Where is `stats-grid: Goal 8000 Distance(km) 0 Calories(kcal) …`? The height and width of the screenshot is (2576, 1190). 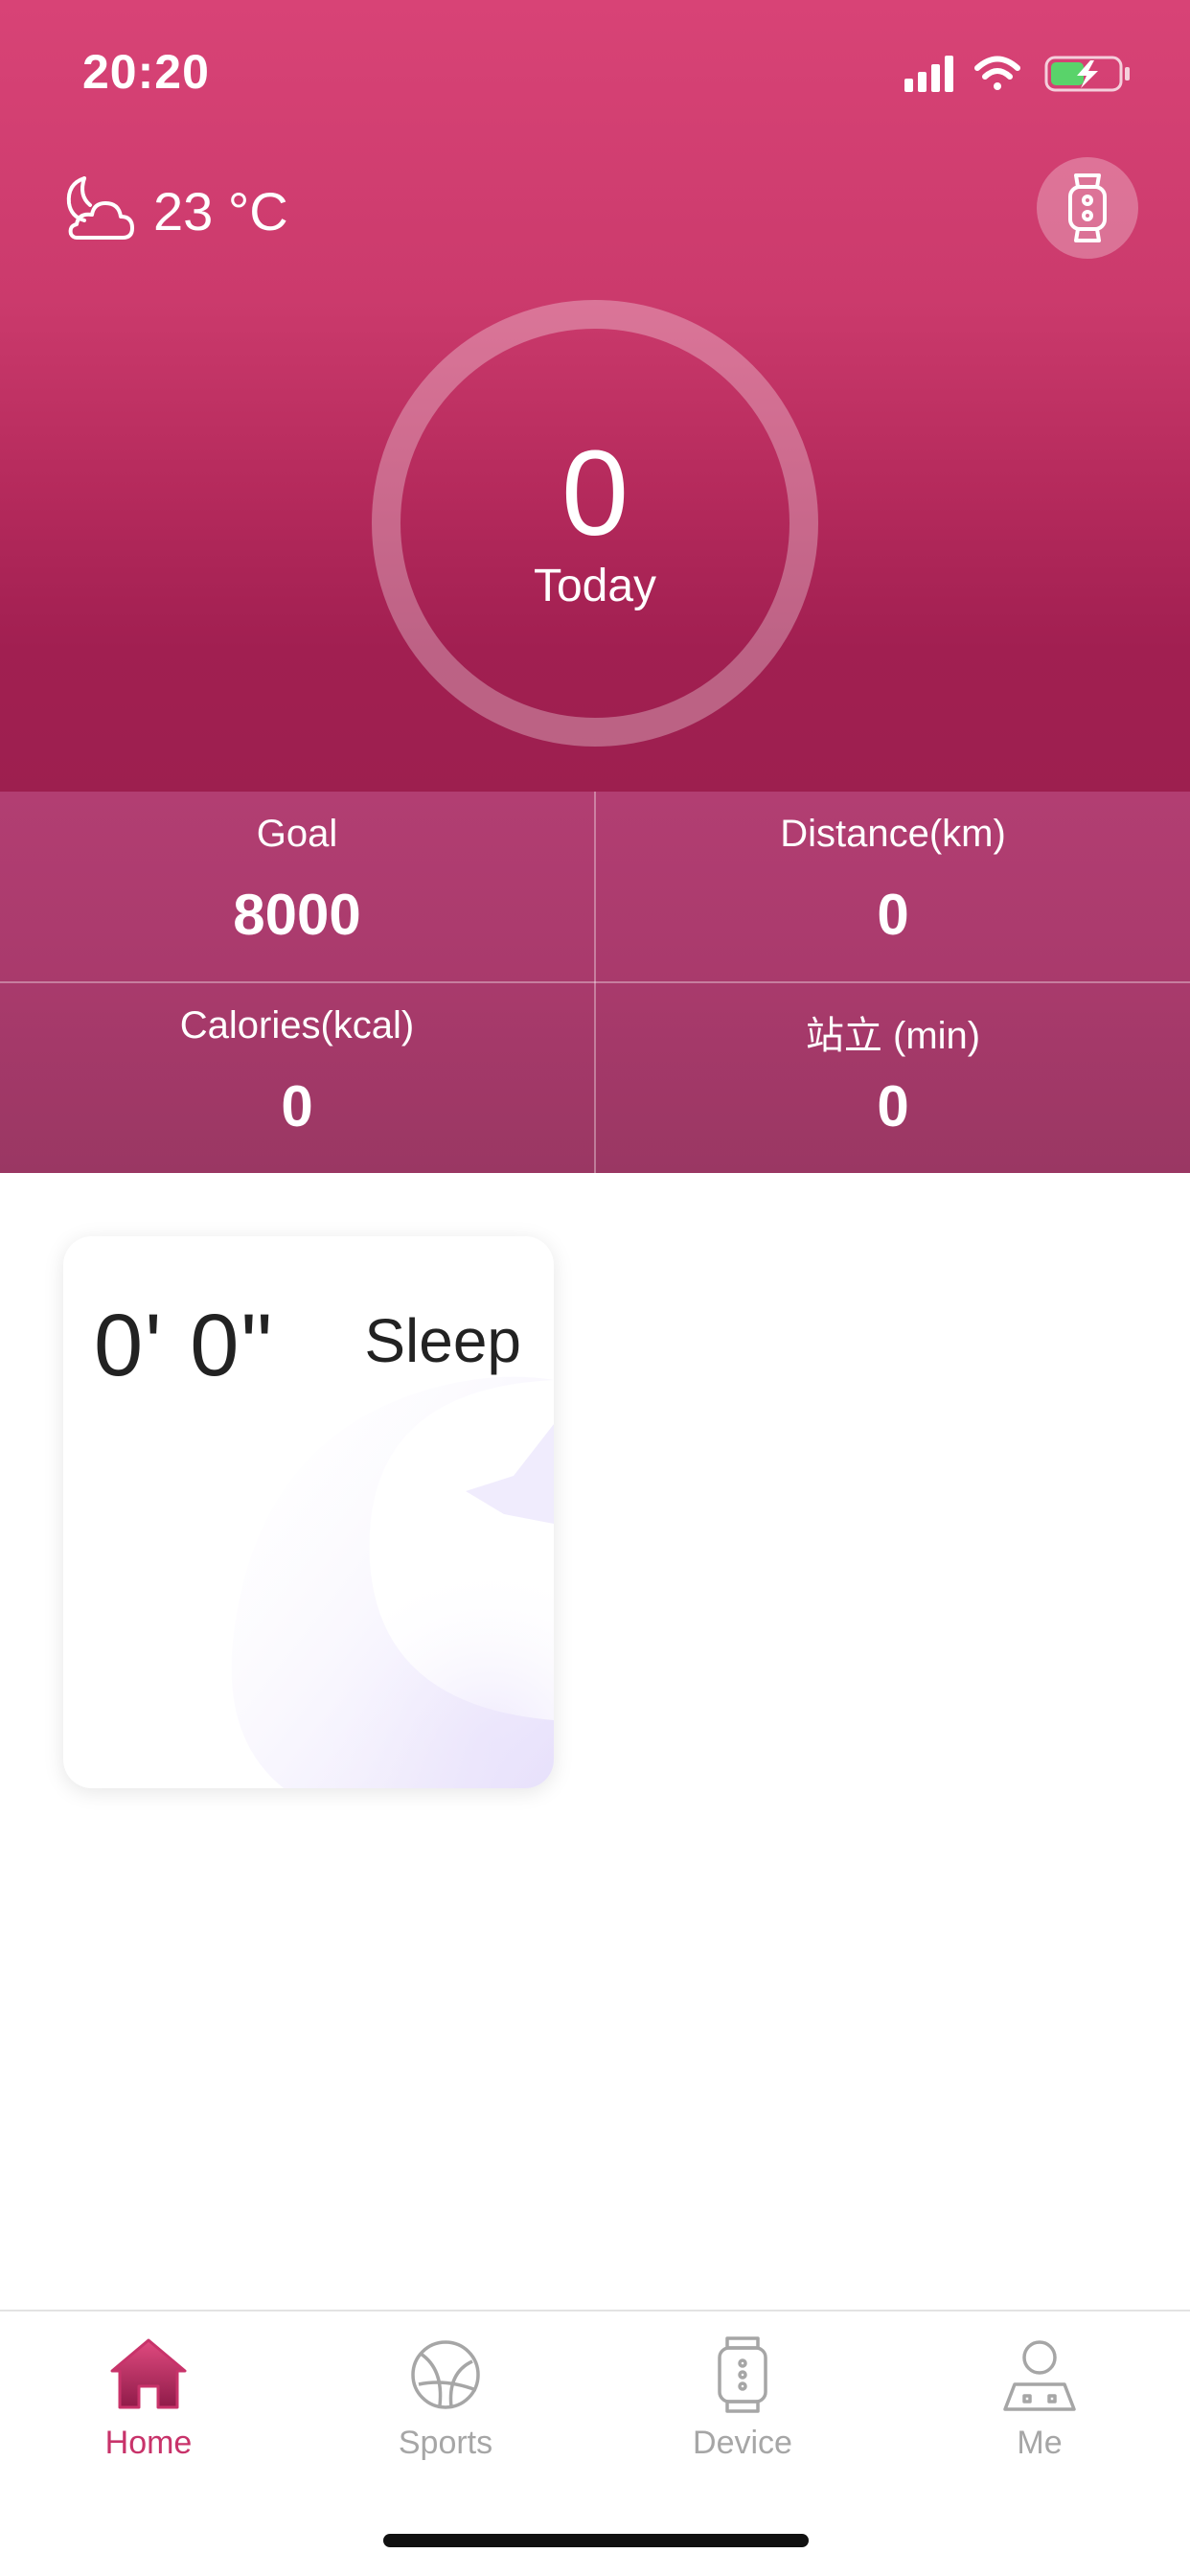 stats-grid: Goal 8000 Distance(km) 0 Calories(kcal) … is located at coordinates (595, 982).